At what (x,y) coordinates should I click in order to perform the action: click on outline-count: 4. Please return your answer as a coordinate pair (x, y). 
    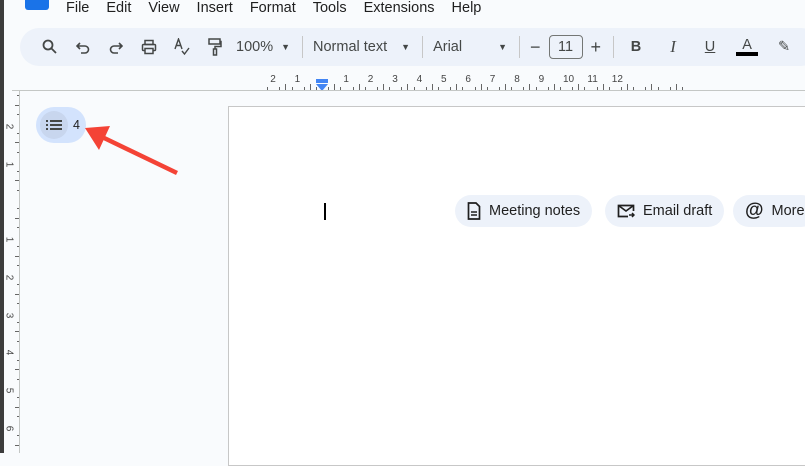
    Looking at the image, I should click on (76, 125).